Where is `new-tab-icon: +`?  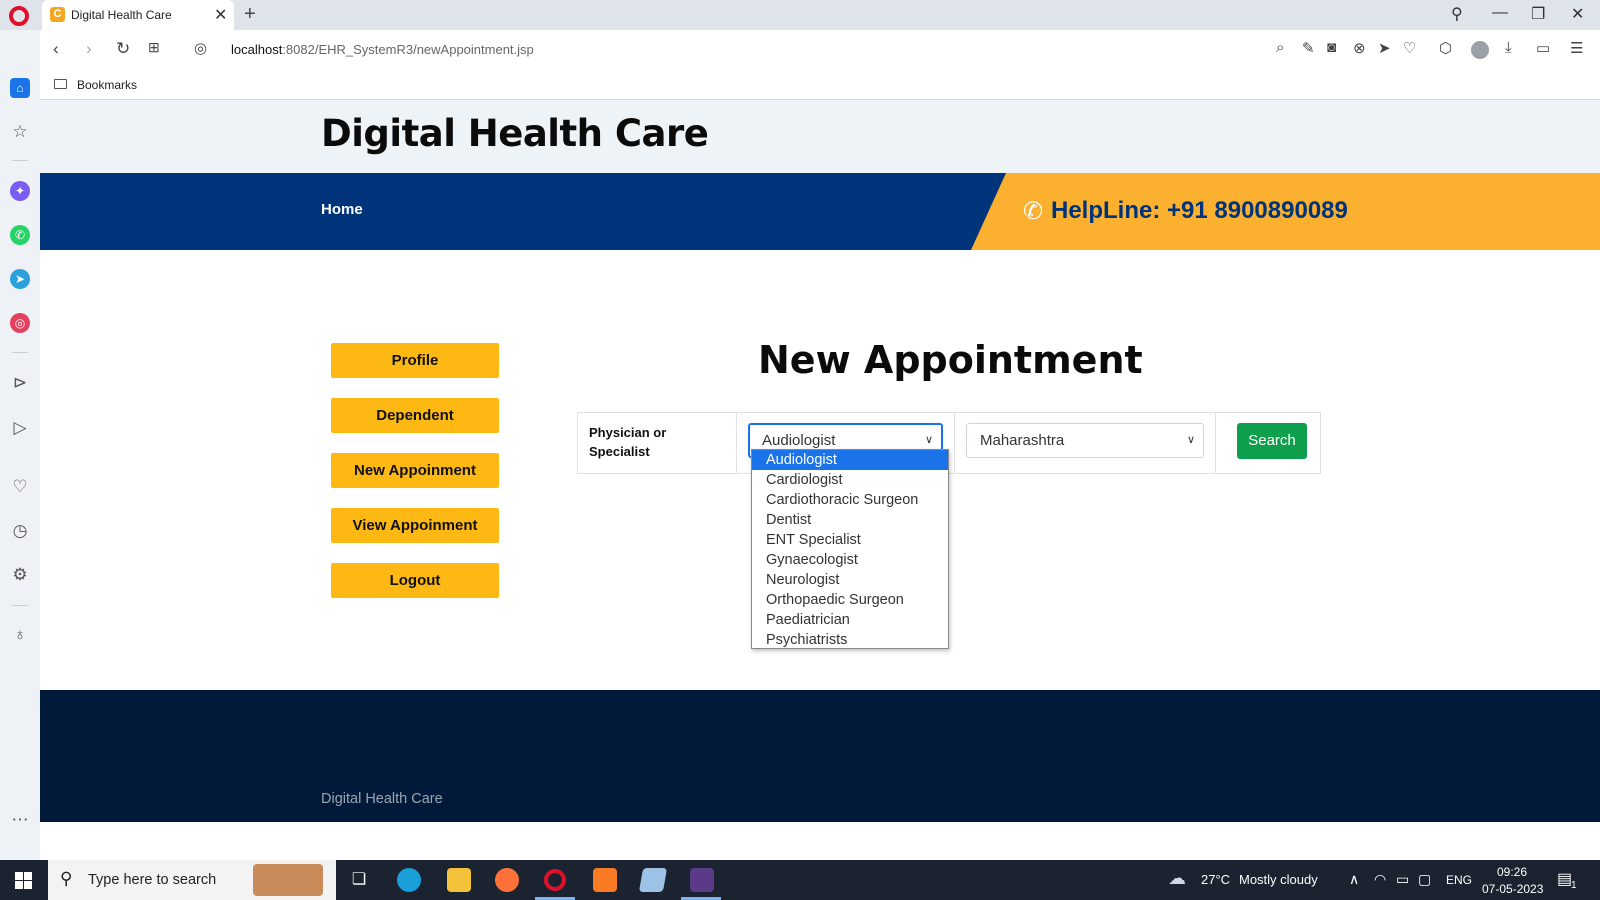 new-tab-icon: + is located at coordinates (250, 14).